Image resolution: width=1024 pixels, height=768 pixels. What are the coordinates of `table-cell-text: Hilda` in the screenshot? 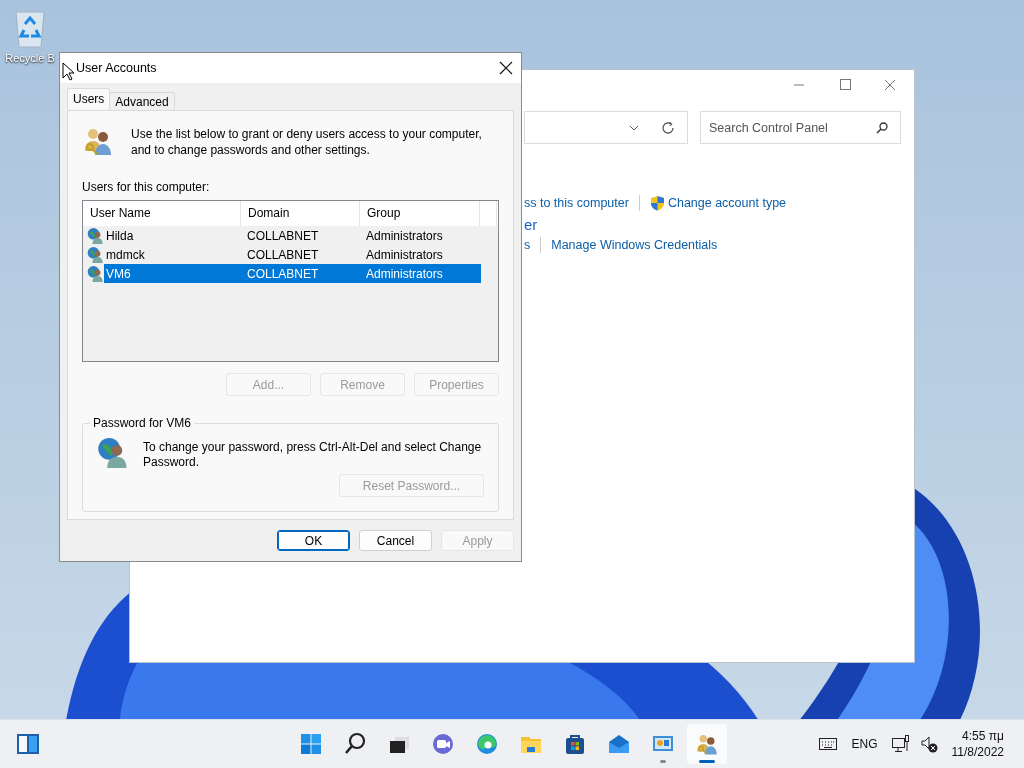 It's located at (120, 235).